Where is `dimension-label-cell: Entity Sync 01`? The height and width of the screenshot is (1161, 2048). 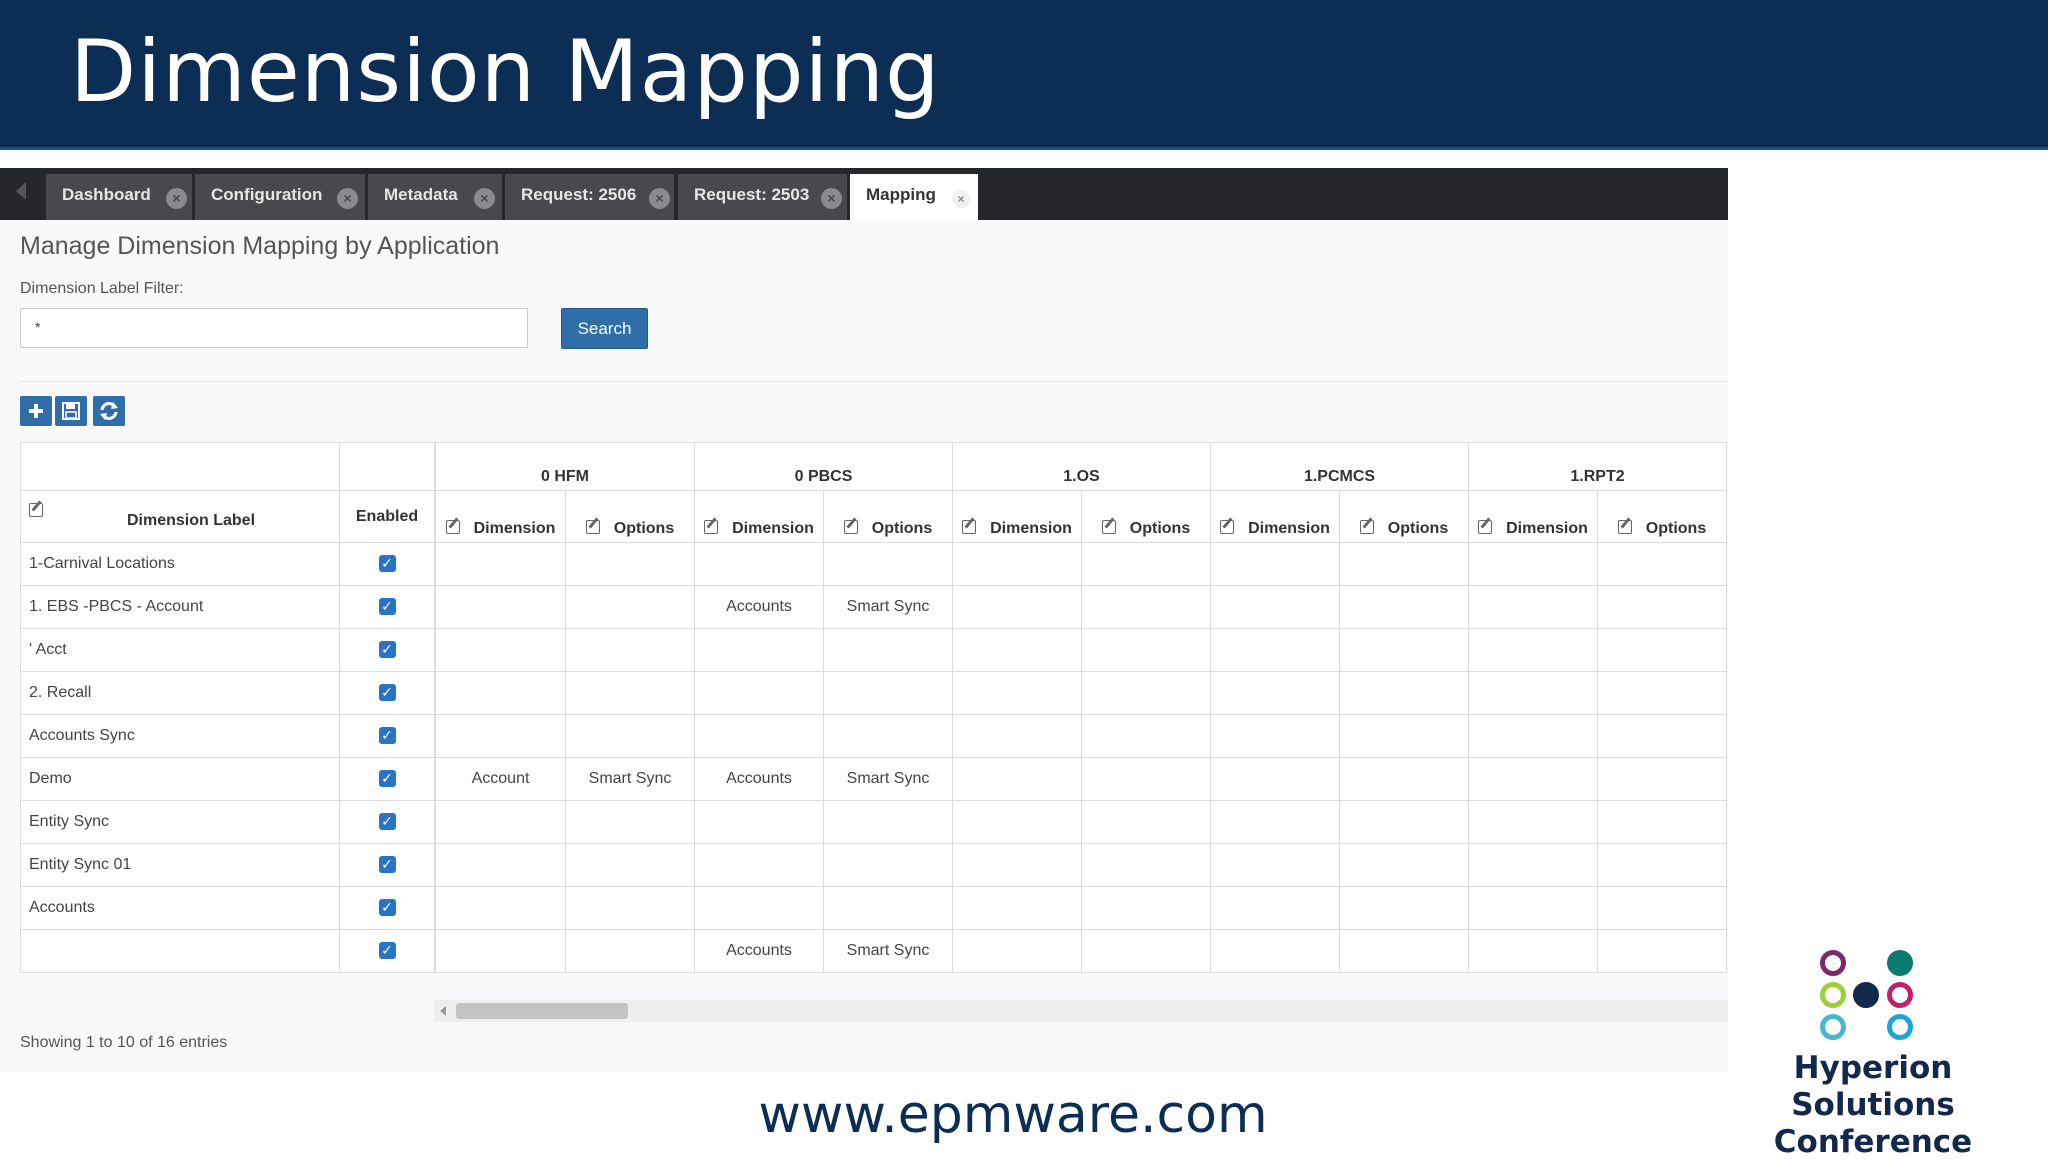 dimension-label-cell: Entity Sync 01 is located at coordinates (180, 865).